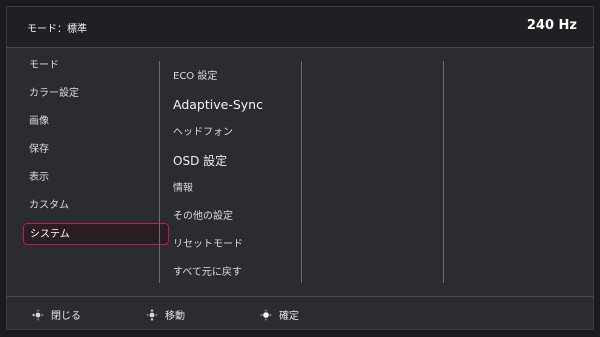 The image size is (600, 337). Describe the element at coordinates (152, 314) in the screenshot. I see `joystick-updown-icon` at that location.